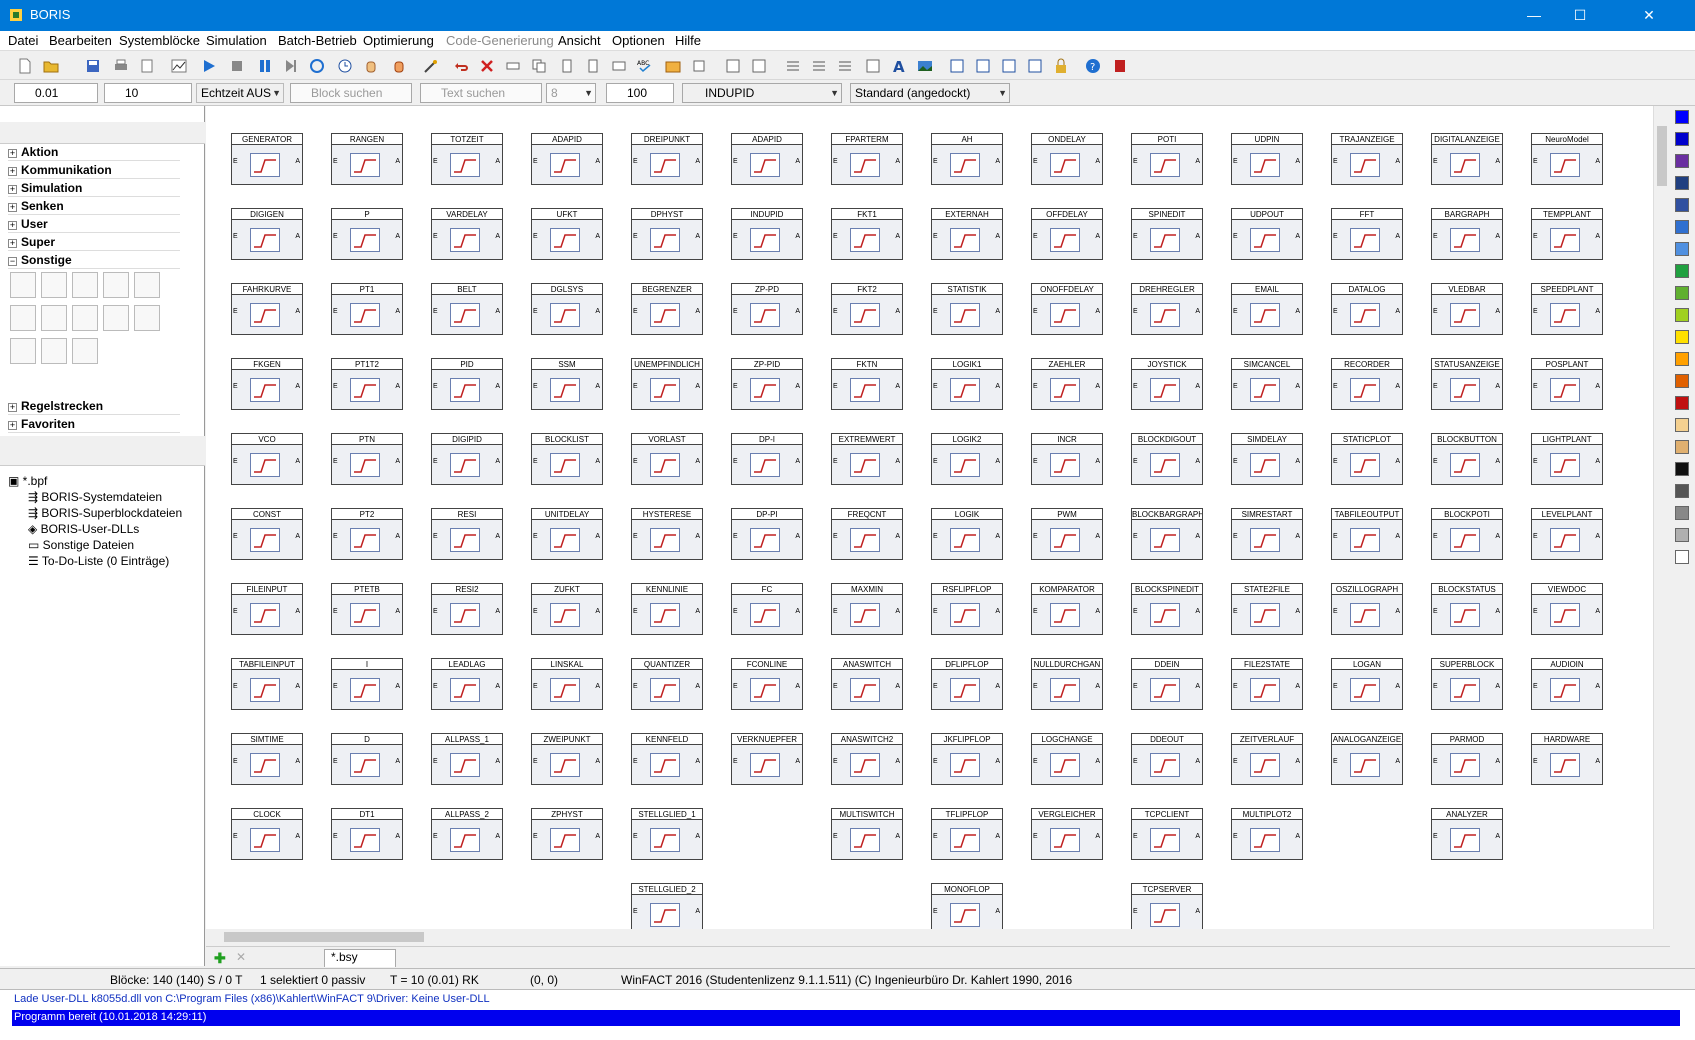  I want to click on align2-icon, so click(593, 66).